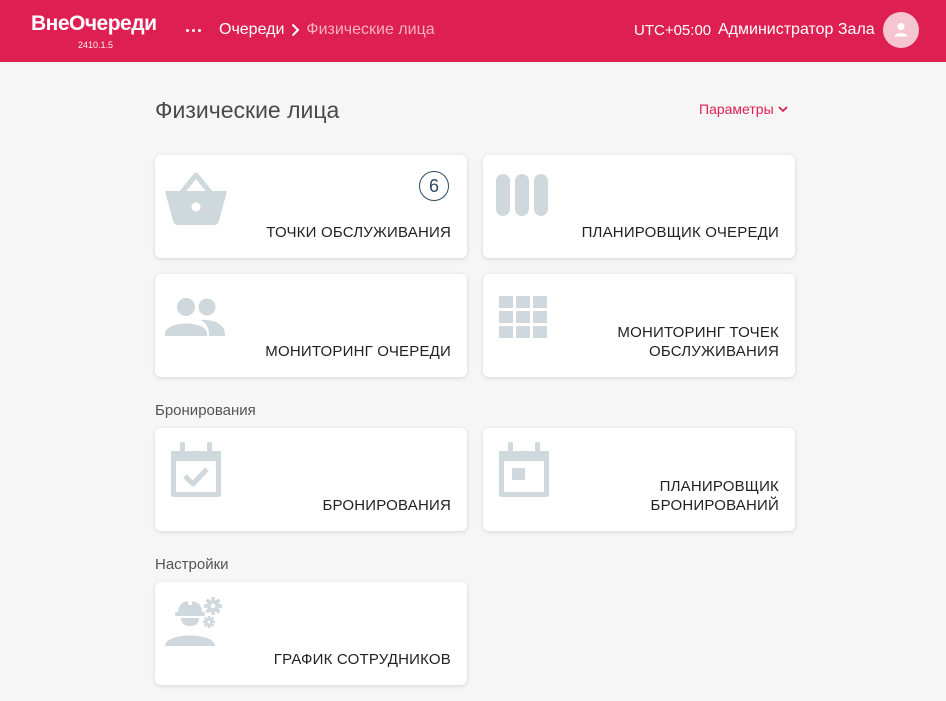 The width and height of the screenshot is (946, 701). I want to click on card-label-line: ОБСЛУЖИВАНИЯ, so click(713, 351).